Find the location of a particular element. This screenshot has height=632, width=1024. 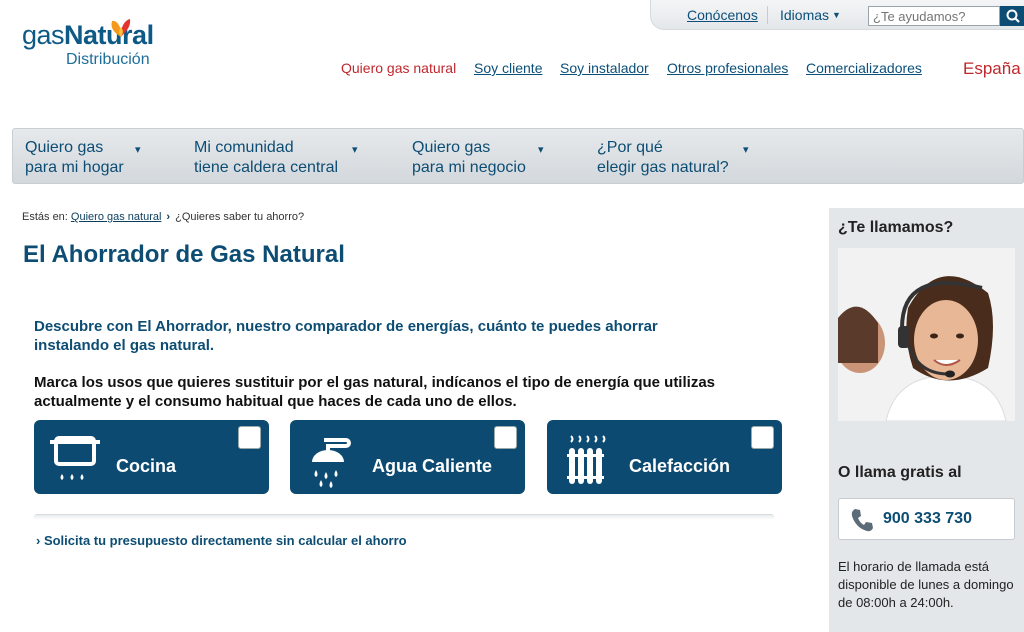

card-calefaccion-label: Calefacción is located at coordinates (680, 466).